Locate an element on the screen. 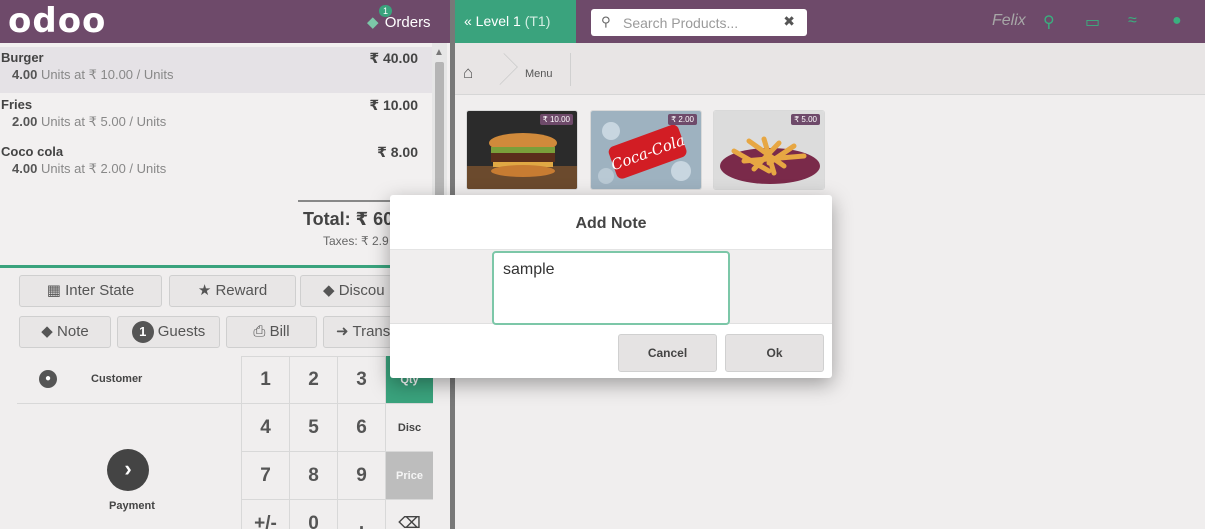 Image resolution: width=1205 pixels, height=529 pixels. product-price: ₹ 10.00 is located at coordinates (556, 119).